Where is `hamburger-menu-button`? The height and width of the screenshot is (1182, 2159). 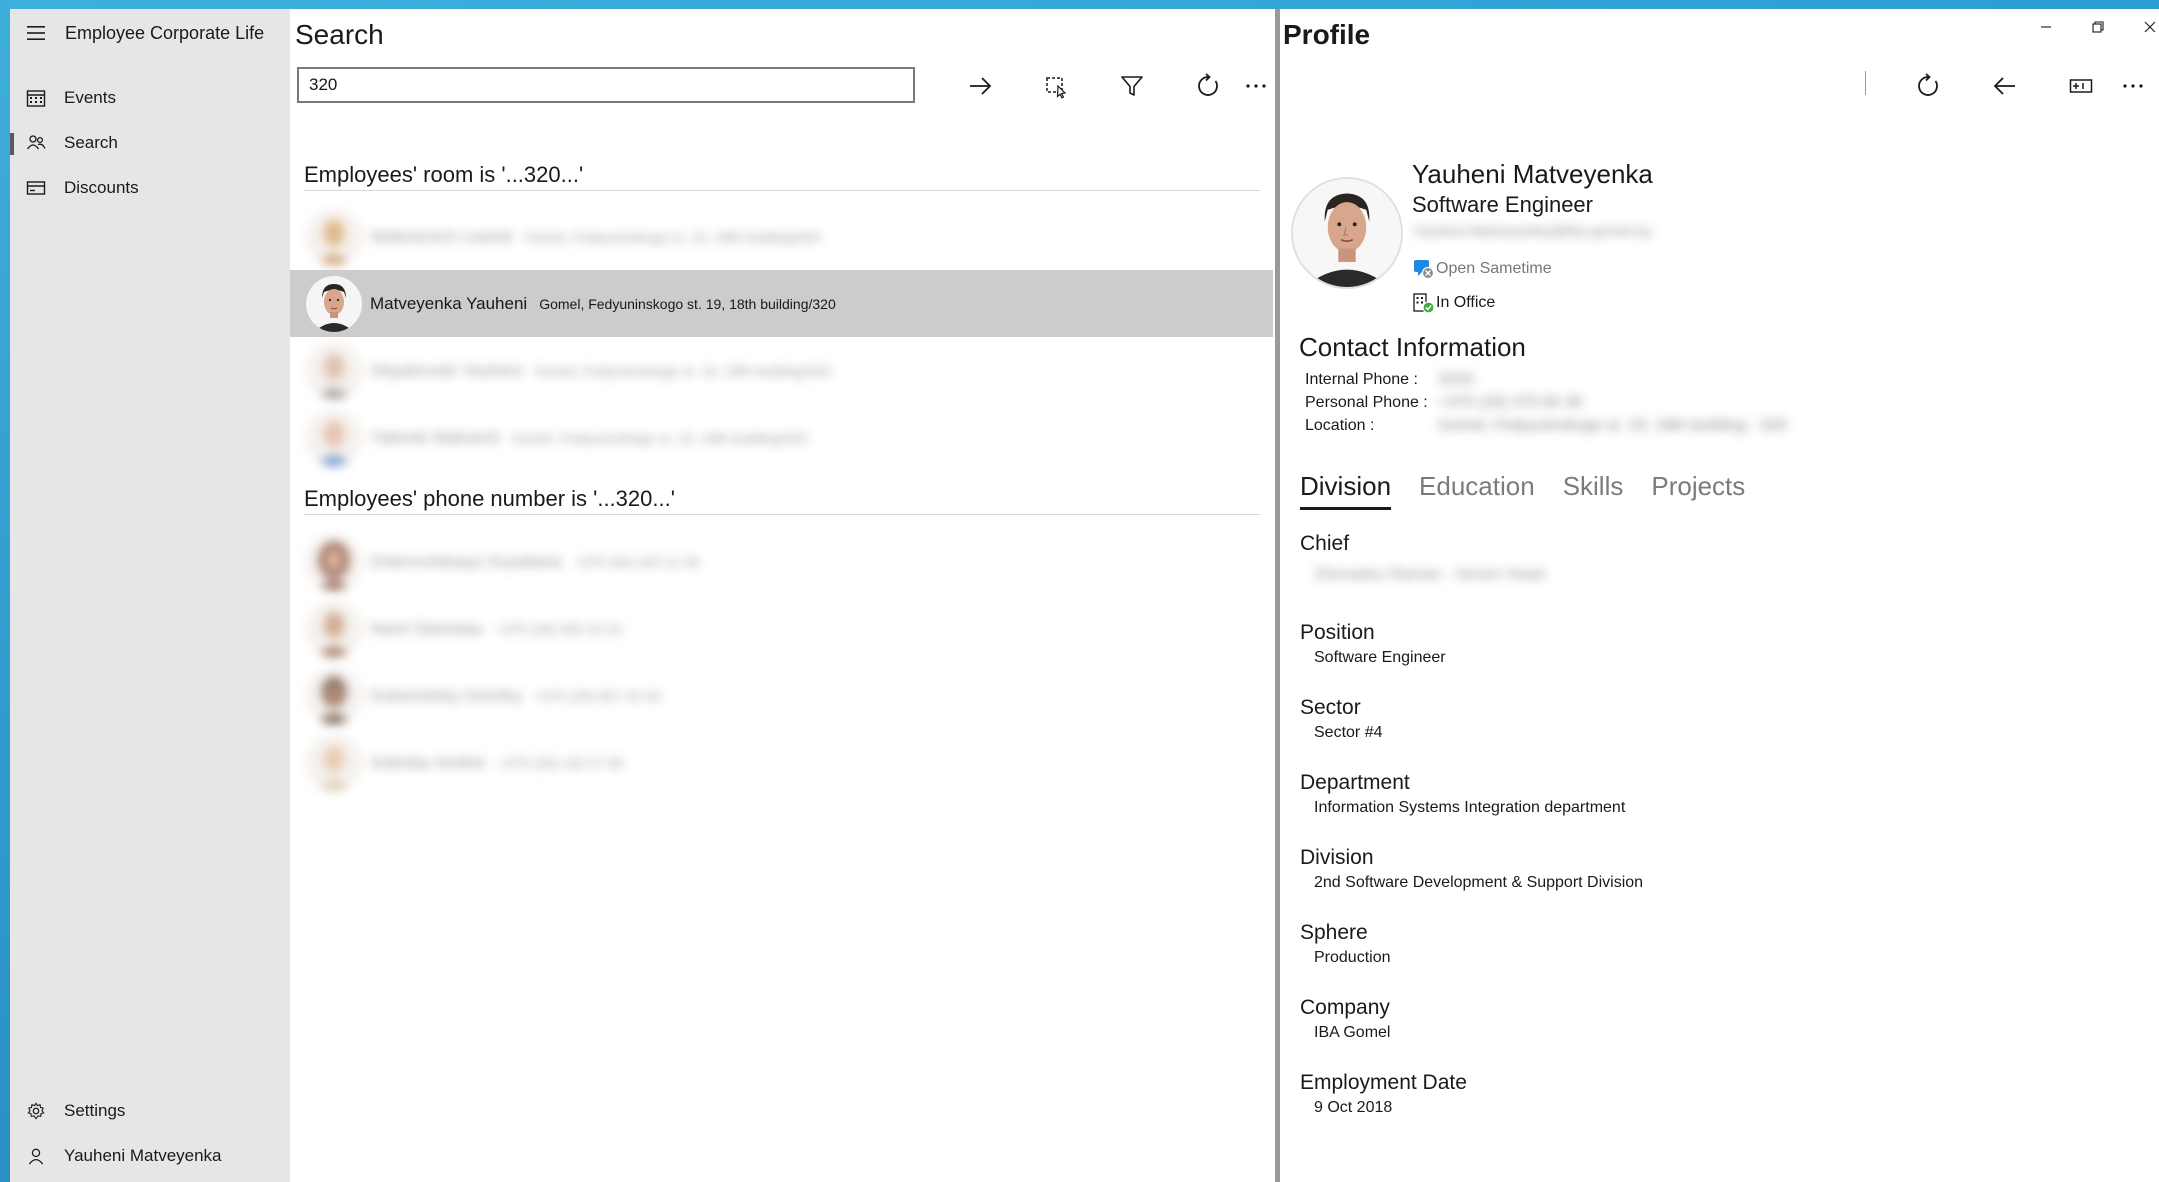
hamburger-menu-button is located at coordinates (36, 33).